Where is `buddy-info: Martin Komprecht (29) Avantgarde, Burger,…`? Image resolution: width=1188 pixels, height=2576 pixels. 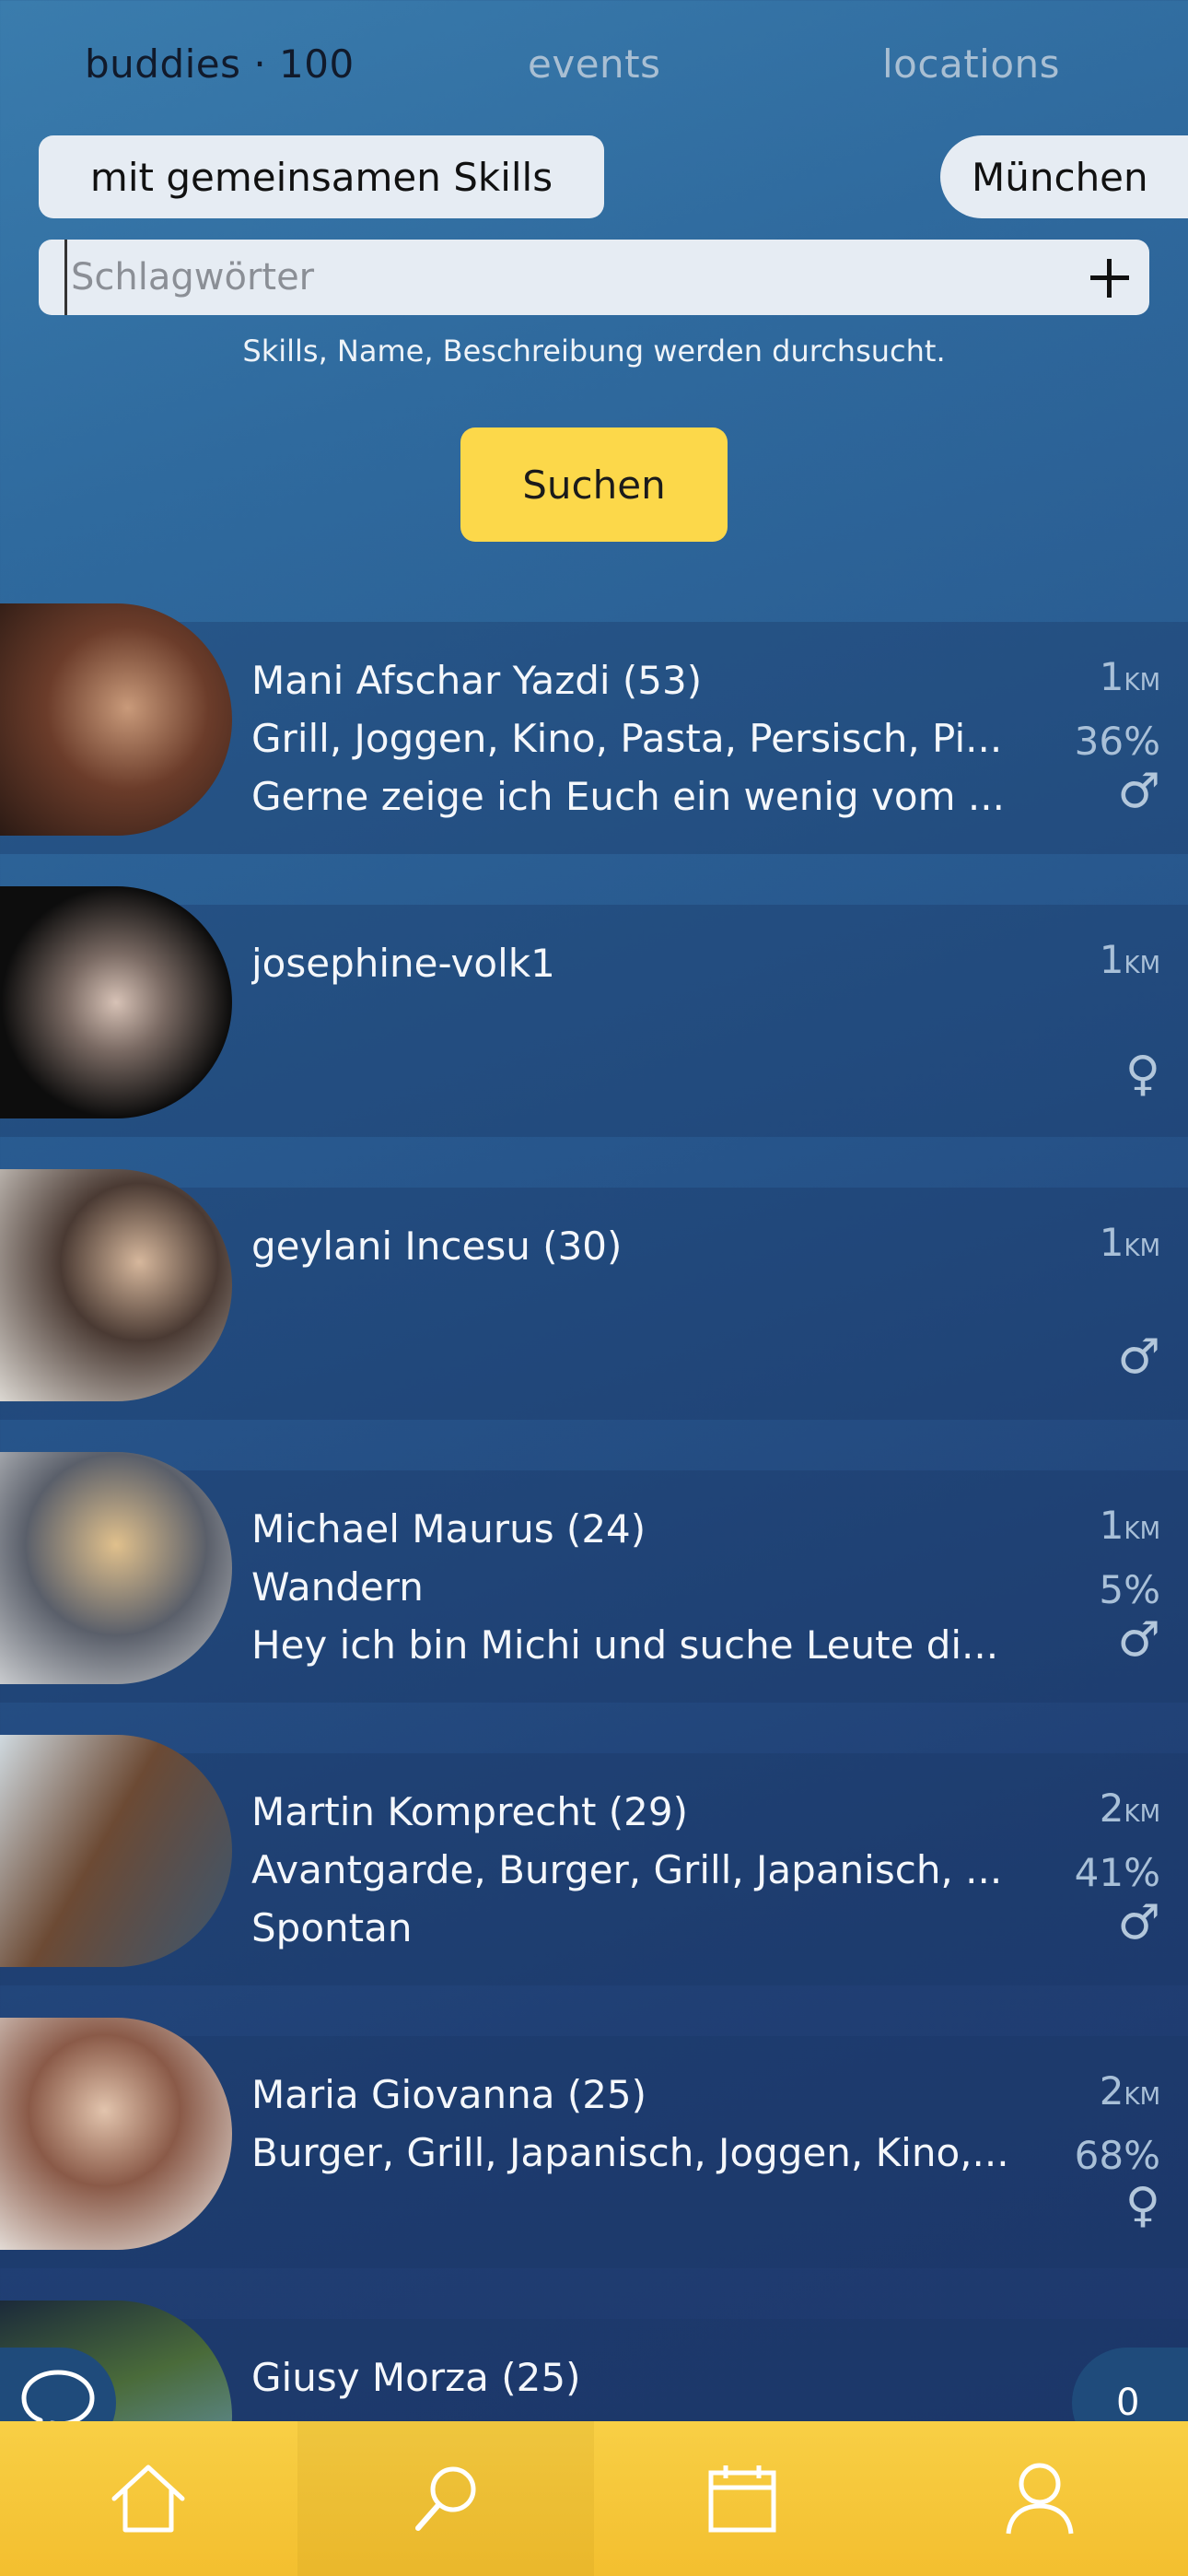
buddy-info: Martin Komprecht (29) Avantgarde, Burger,… is located at coordinates (642, 1870).